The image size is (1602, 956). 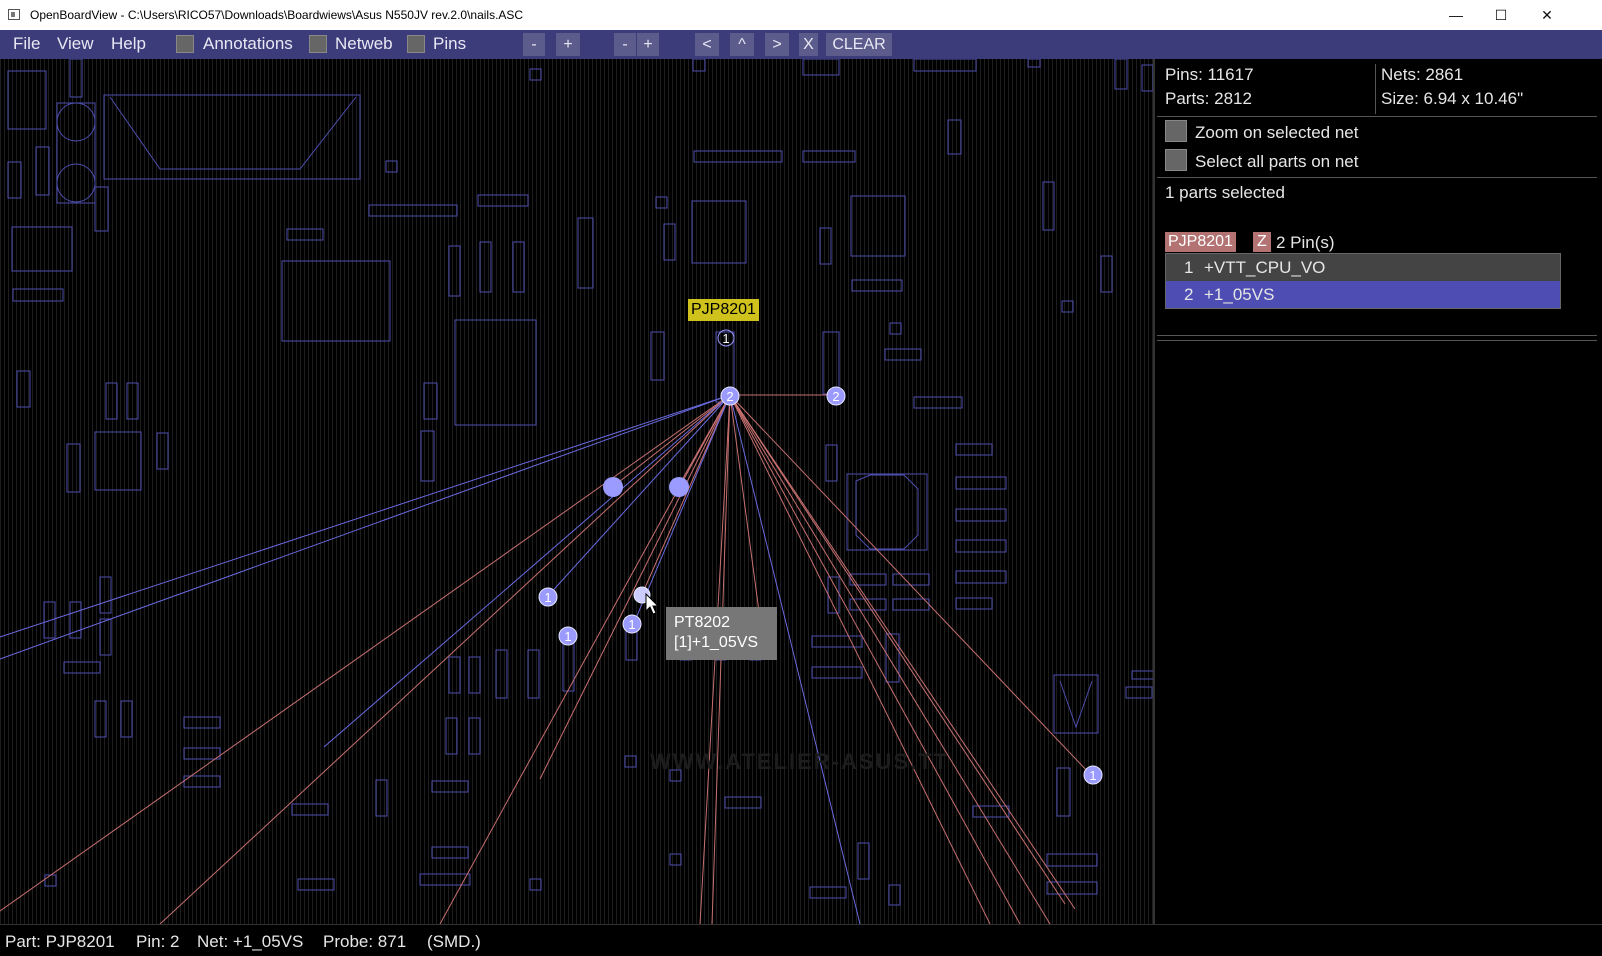 What do you see at coordinates (625, 44) in the screenshot?
I see `zoom-out-2-button: -` at bounding box center [625, 44].